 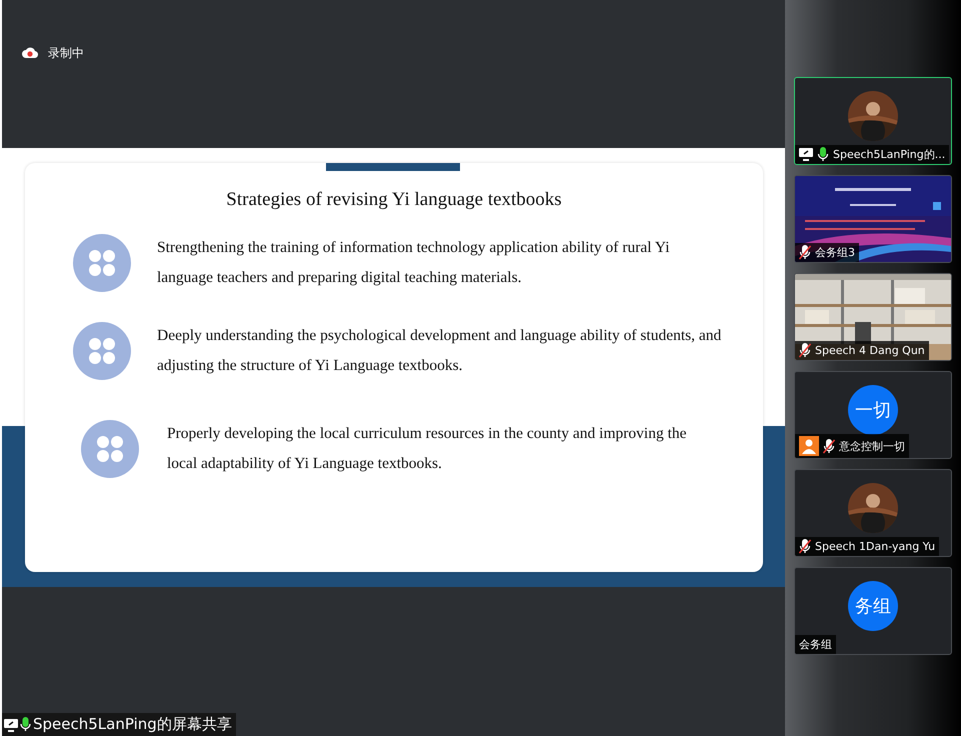 What do you see at coordinates (427, 449) in the screenshot?
I see `slide-bullet-text: Properly developing the local curriculum resources in the county and improving the local adaptability of Yi Language textbooks.` at bounding box center [427, 449].